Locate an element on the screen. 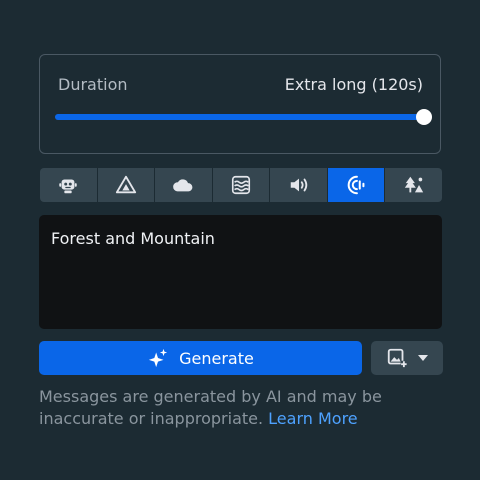  forest-trees-icon is located at coordinates (413, 184).